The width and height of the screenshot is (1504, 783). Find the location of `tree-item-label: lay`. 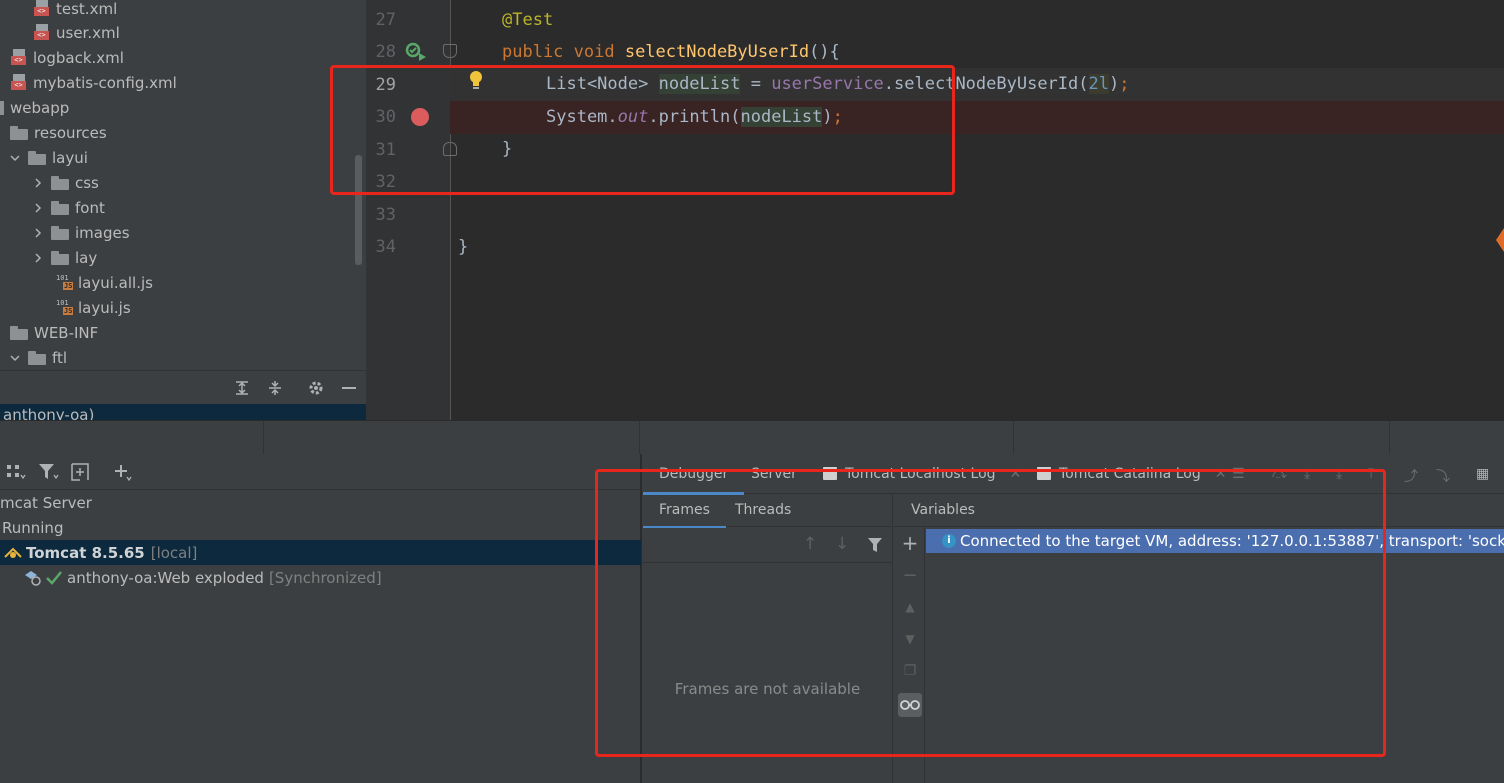

tree-item-label: lay is located at coordinates (86, 257).